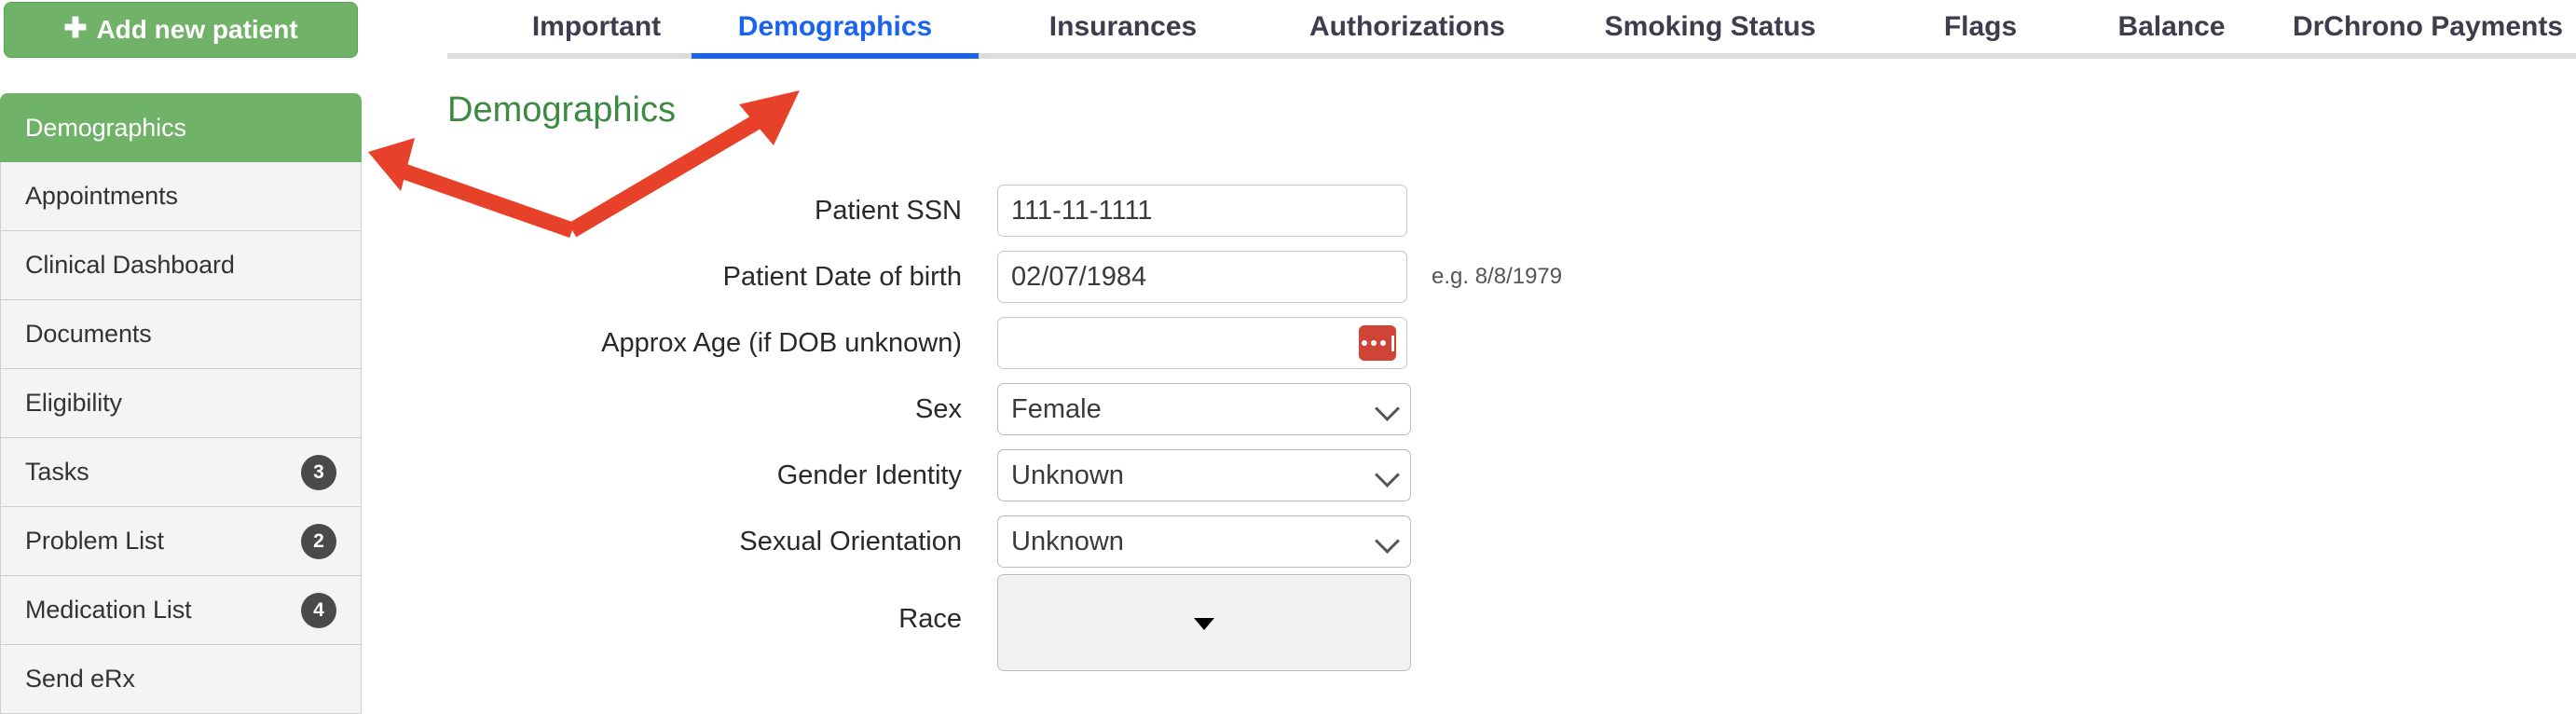  I want to click on dob-label: Patient Date of birth, so click(842, 276).